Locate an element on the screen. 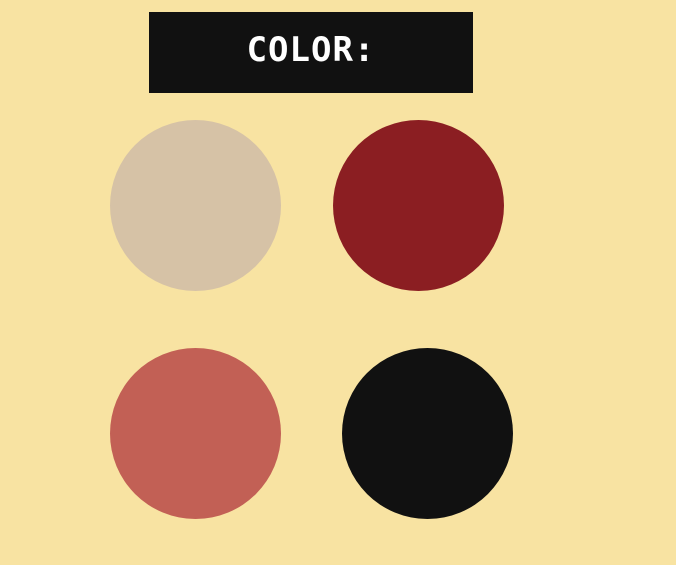 The image size is (676, 565). color-swatch-dark-red is located at coordinates (418, 205).